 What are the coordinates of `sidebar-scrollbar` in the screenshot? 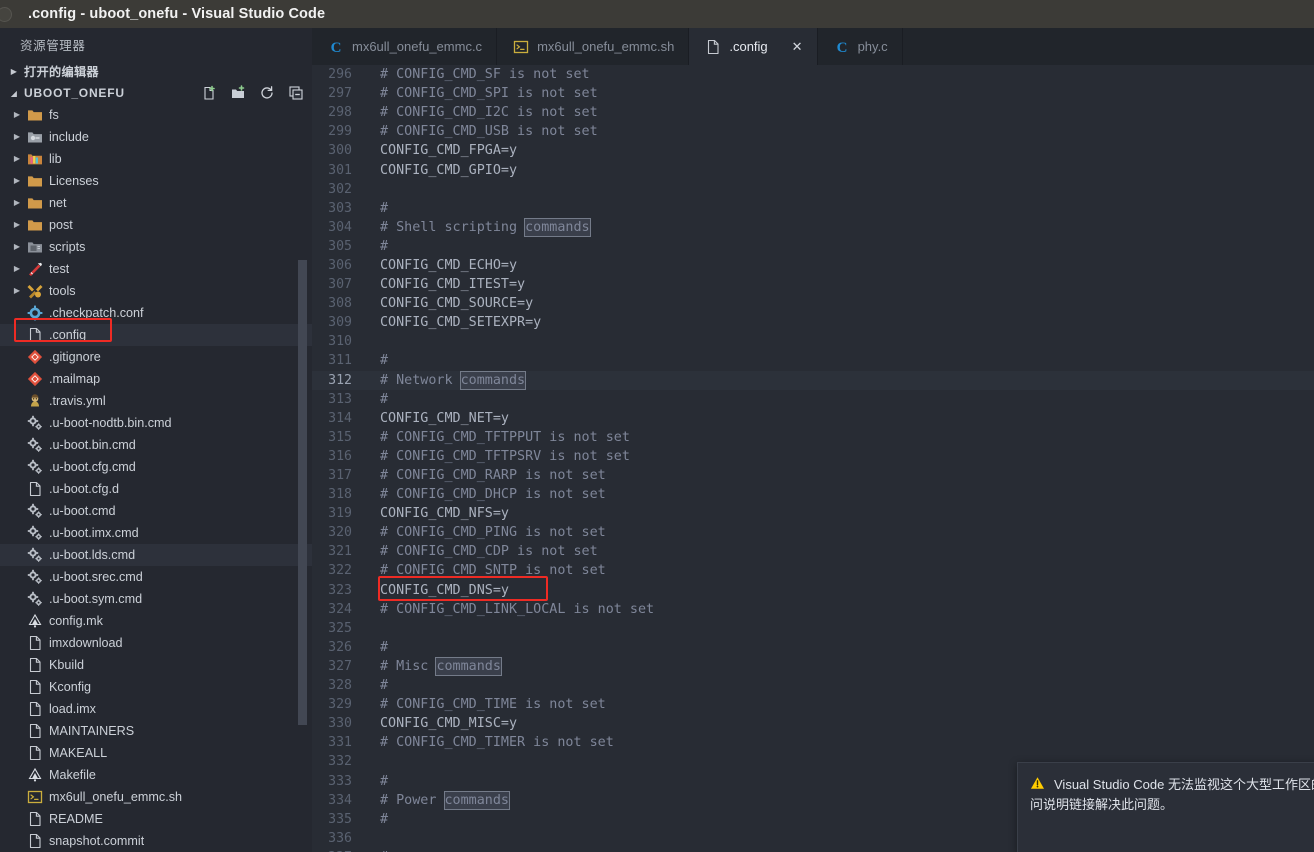 It's located at (302, 492).